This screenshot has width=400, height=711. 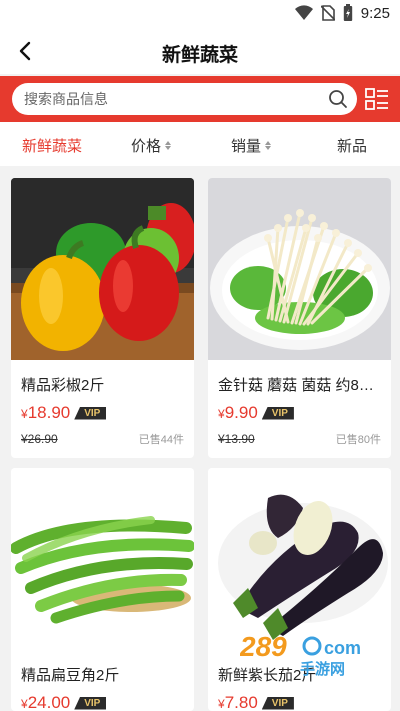 What do you see at coordinates (161, 440) in the screenshot?
I see `sold-count: 已售44件` at bounding box center [161, 440].